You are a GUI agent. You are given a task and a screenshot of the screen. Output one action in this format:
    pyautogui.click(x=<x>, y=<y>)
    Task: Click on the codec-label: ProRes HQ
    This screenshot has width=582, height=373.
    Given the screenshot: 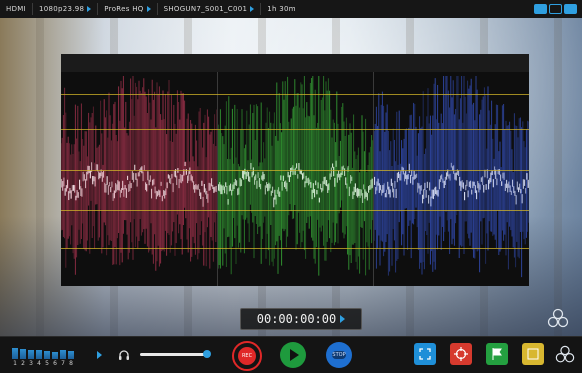 What is the action you would take?
    pyautogui.click(x=123, y=9)
    